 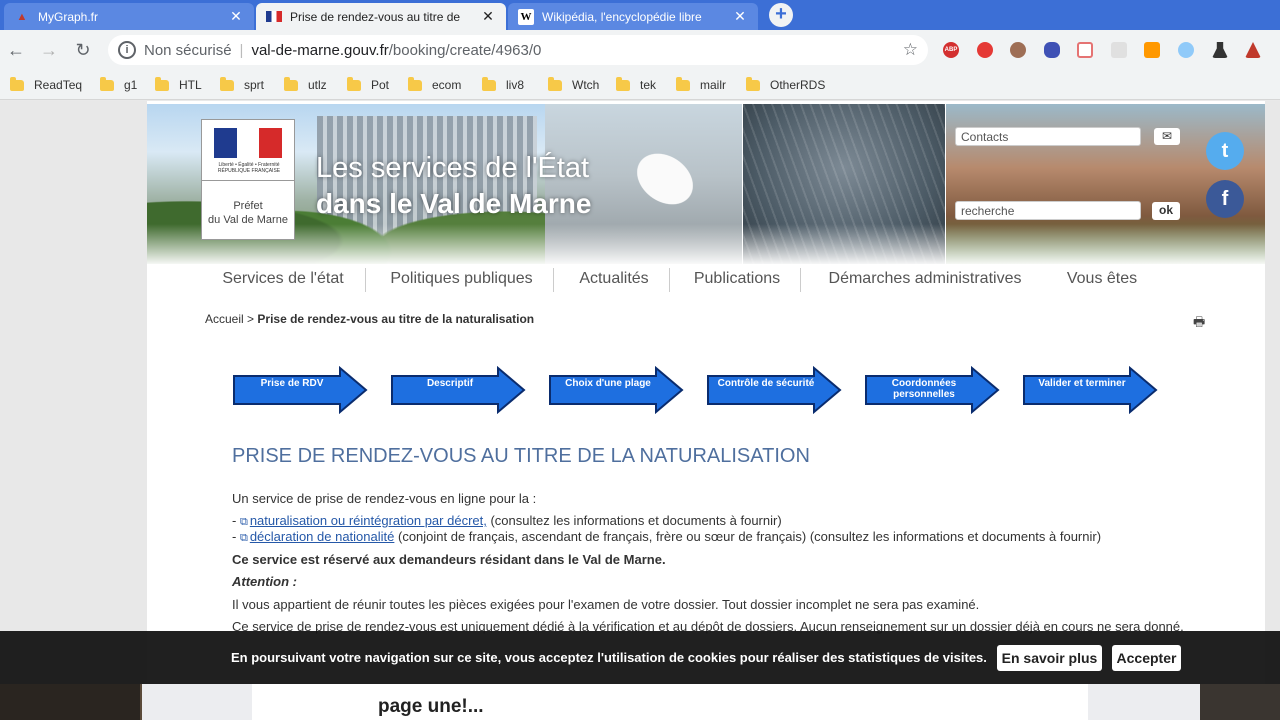 What do you see at coordinates (119, 84) in the screenshot?
I see `bookmark-folder: g1` at bounding box center [119, 84].